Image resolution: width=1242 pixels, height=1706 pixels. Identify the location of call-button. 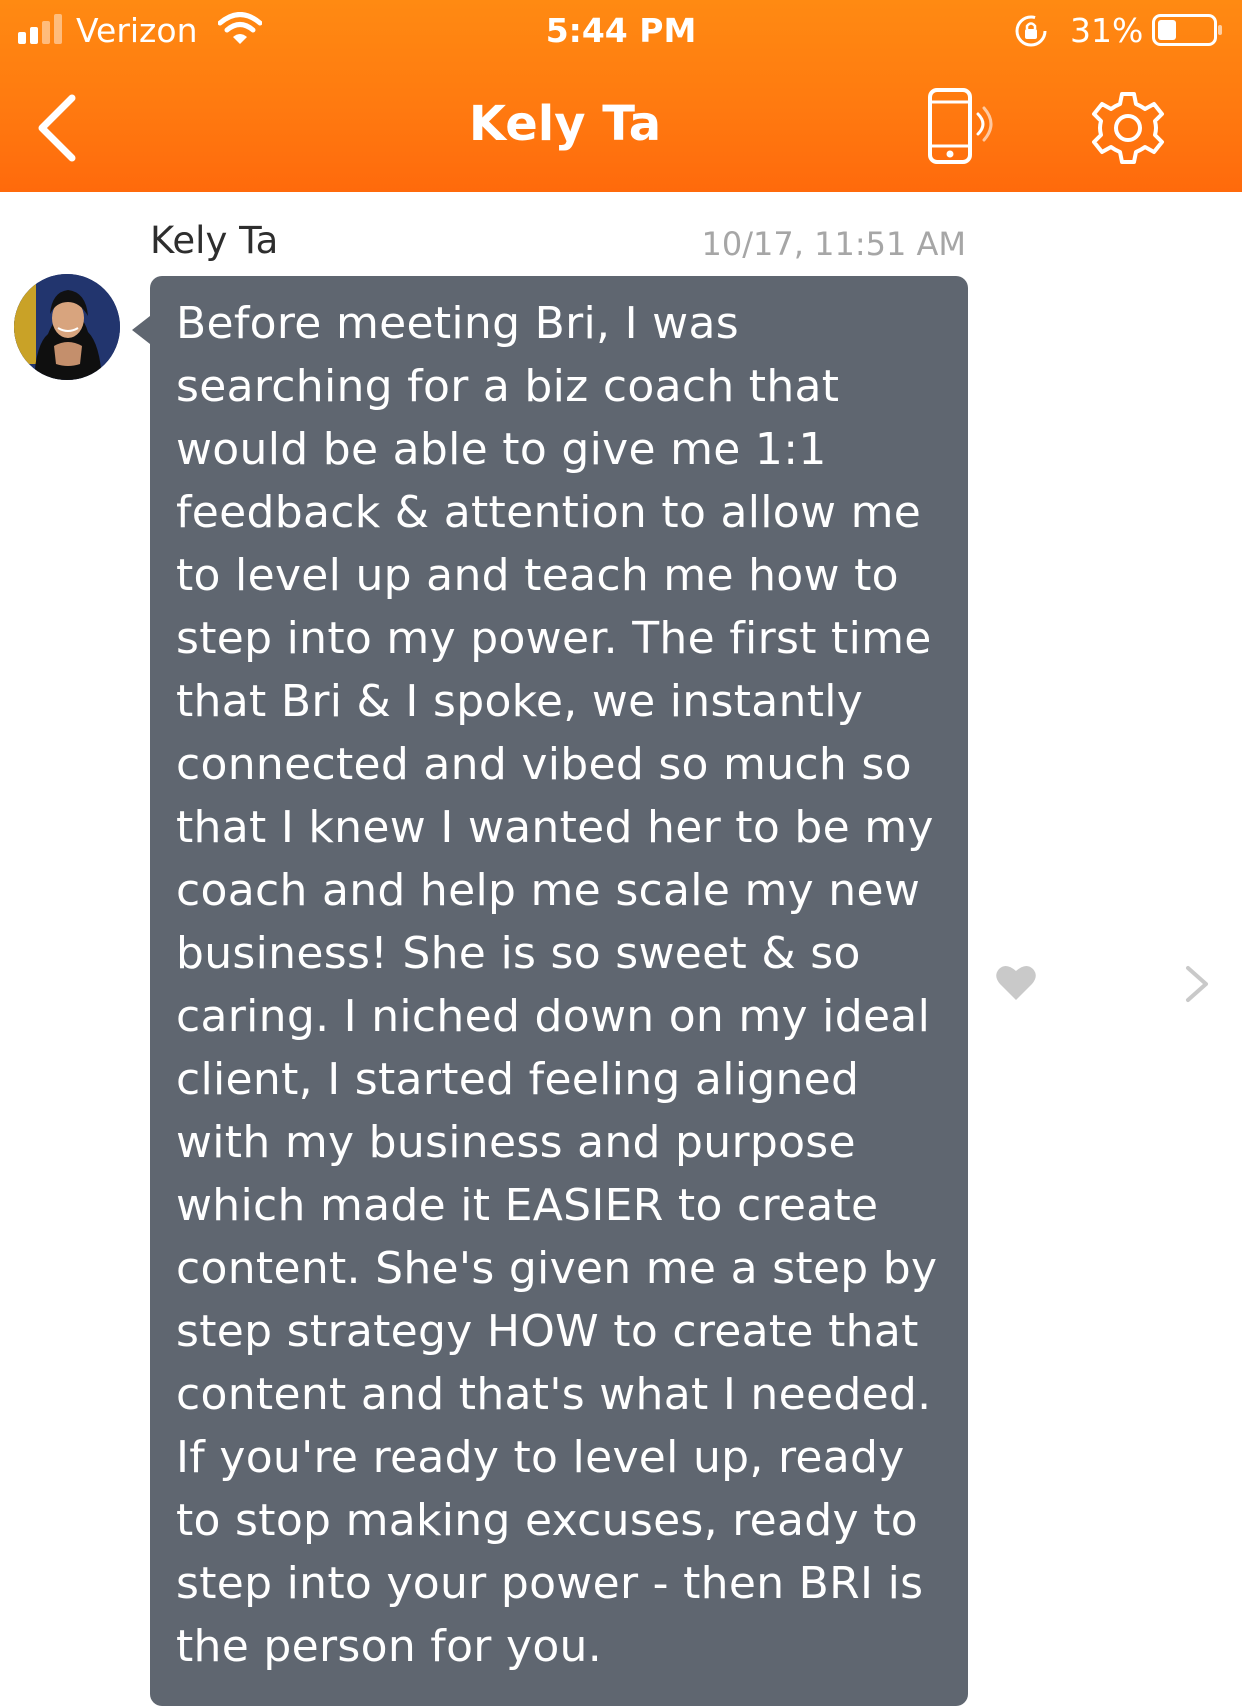
(962, 126).